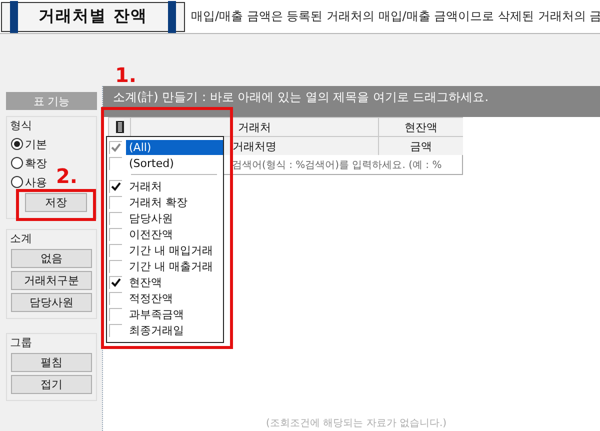 The height and width of the screenshot is (431, 600). I want to click on radio-label: 사용, so click(36, 182).